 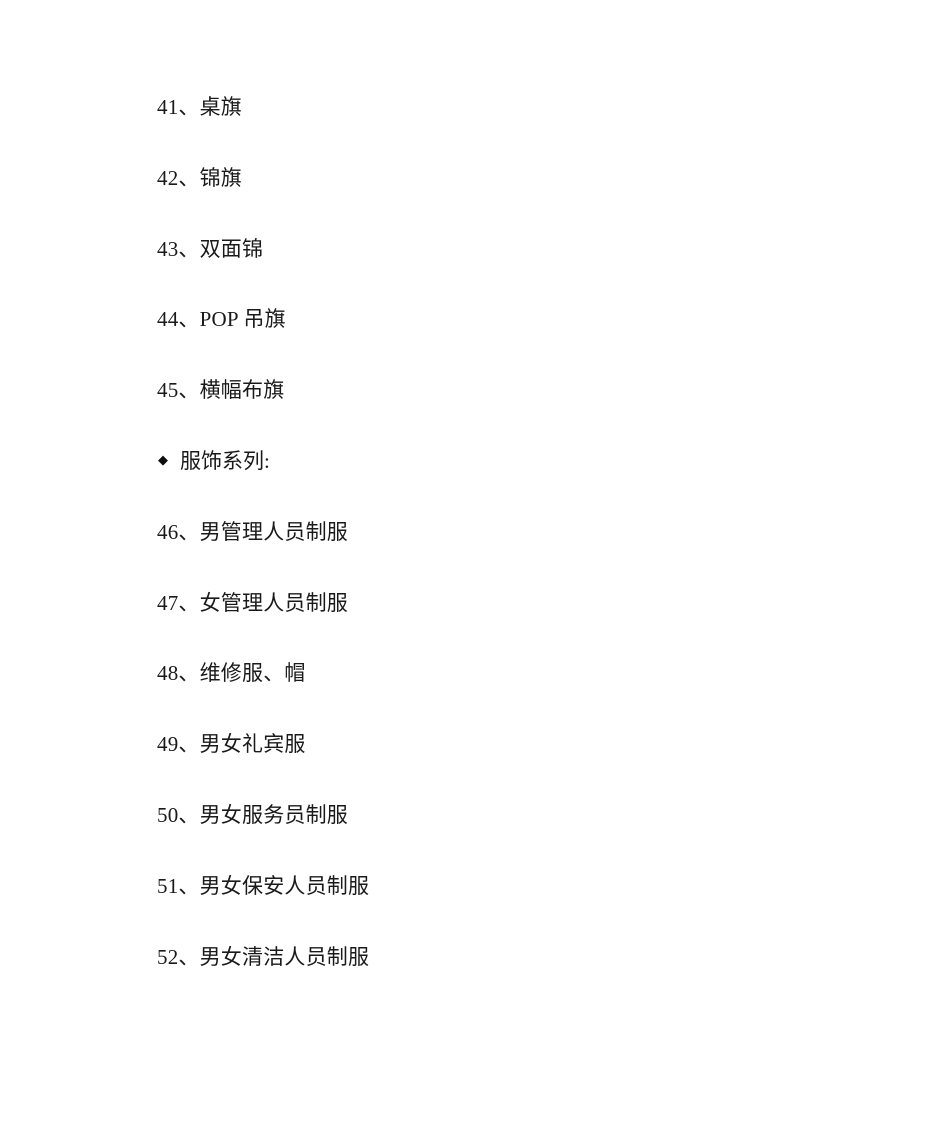 I want to click on list-item-text: 横幅布旗, so click(x=242, y=390).